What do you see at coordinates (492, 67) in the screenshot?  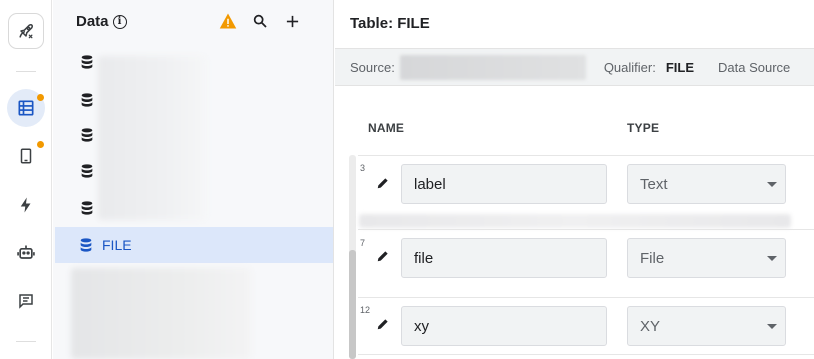 I see `source-value-redacted` at bounding box center [492, 67].